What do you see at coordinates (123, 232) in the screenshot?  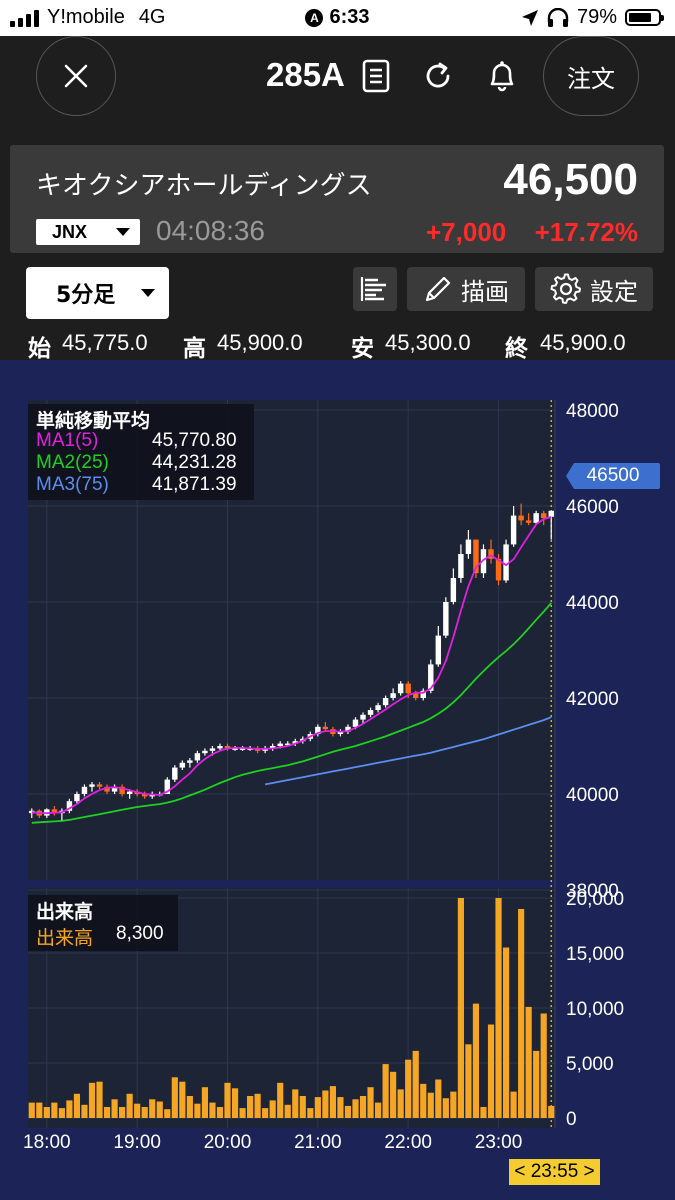 I see `caret-down-icon` at bounding box center [123, 232].